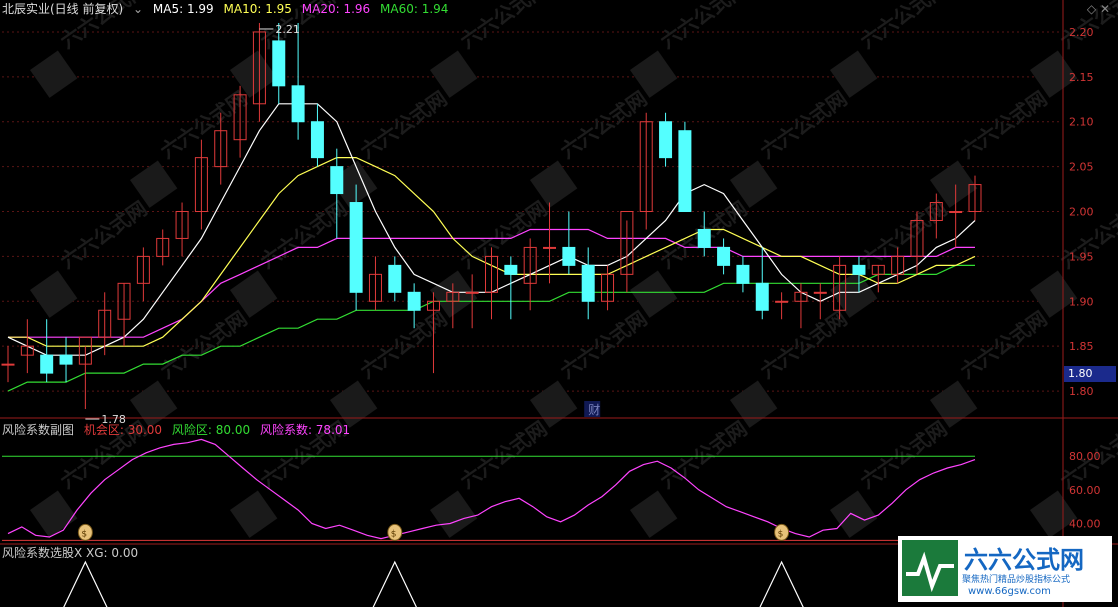 Image resolution: width=1118 pixels, height=607 pixels. What do you see at coordinates (1085, 490) in the screenshot?
I see `sub1-y-tick: 60.00` at bounding box center [1085, 490].